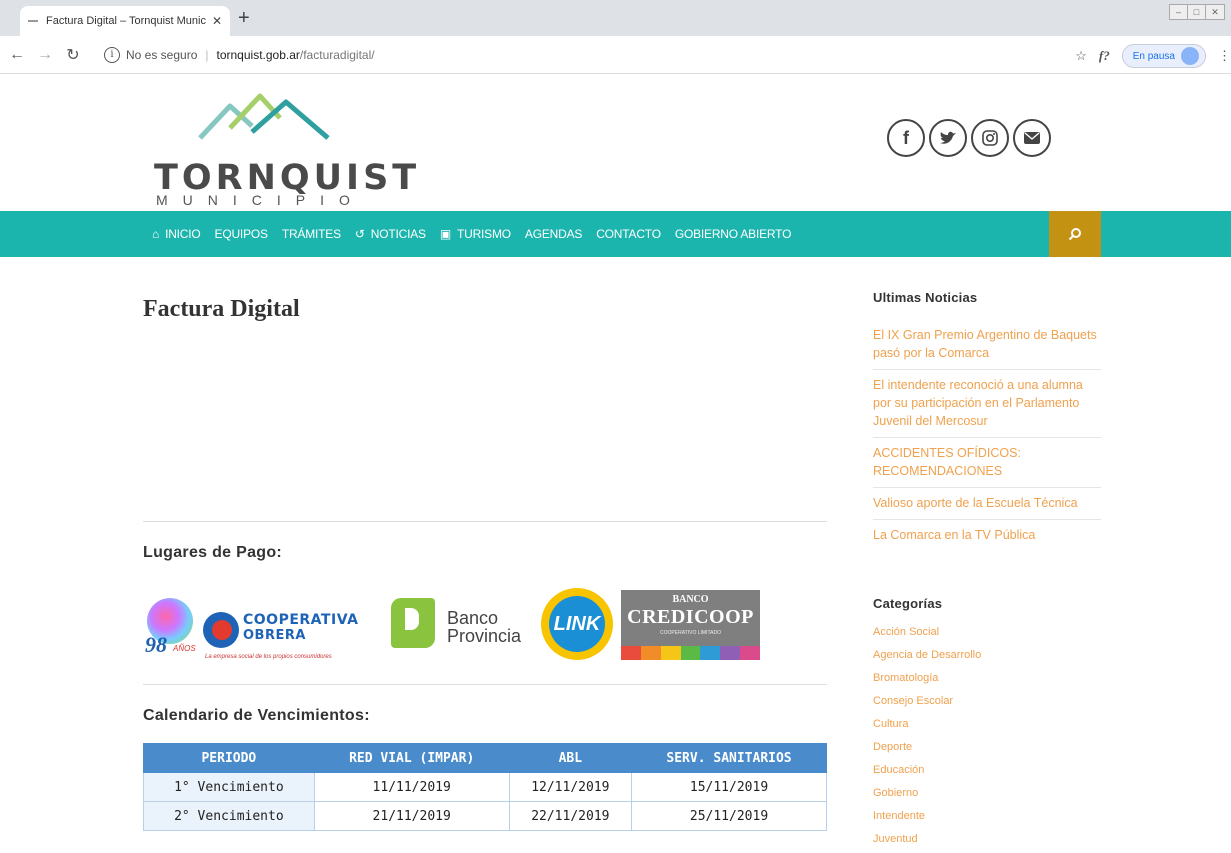 This screenshot has height=853, width=1231. I want to click on browser-tab: Factura Digital – Tornquist Municipio ✕, so click(125, 21).